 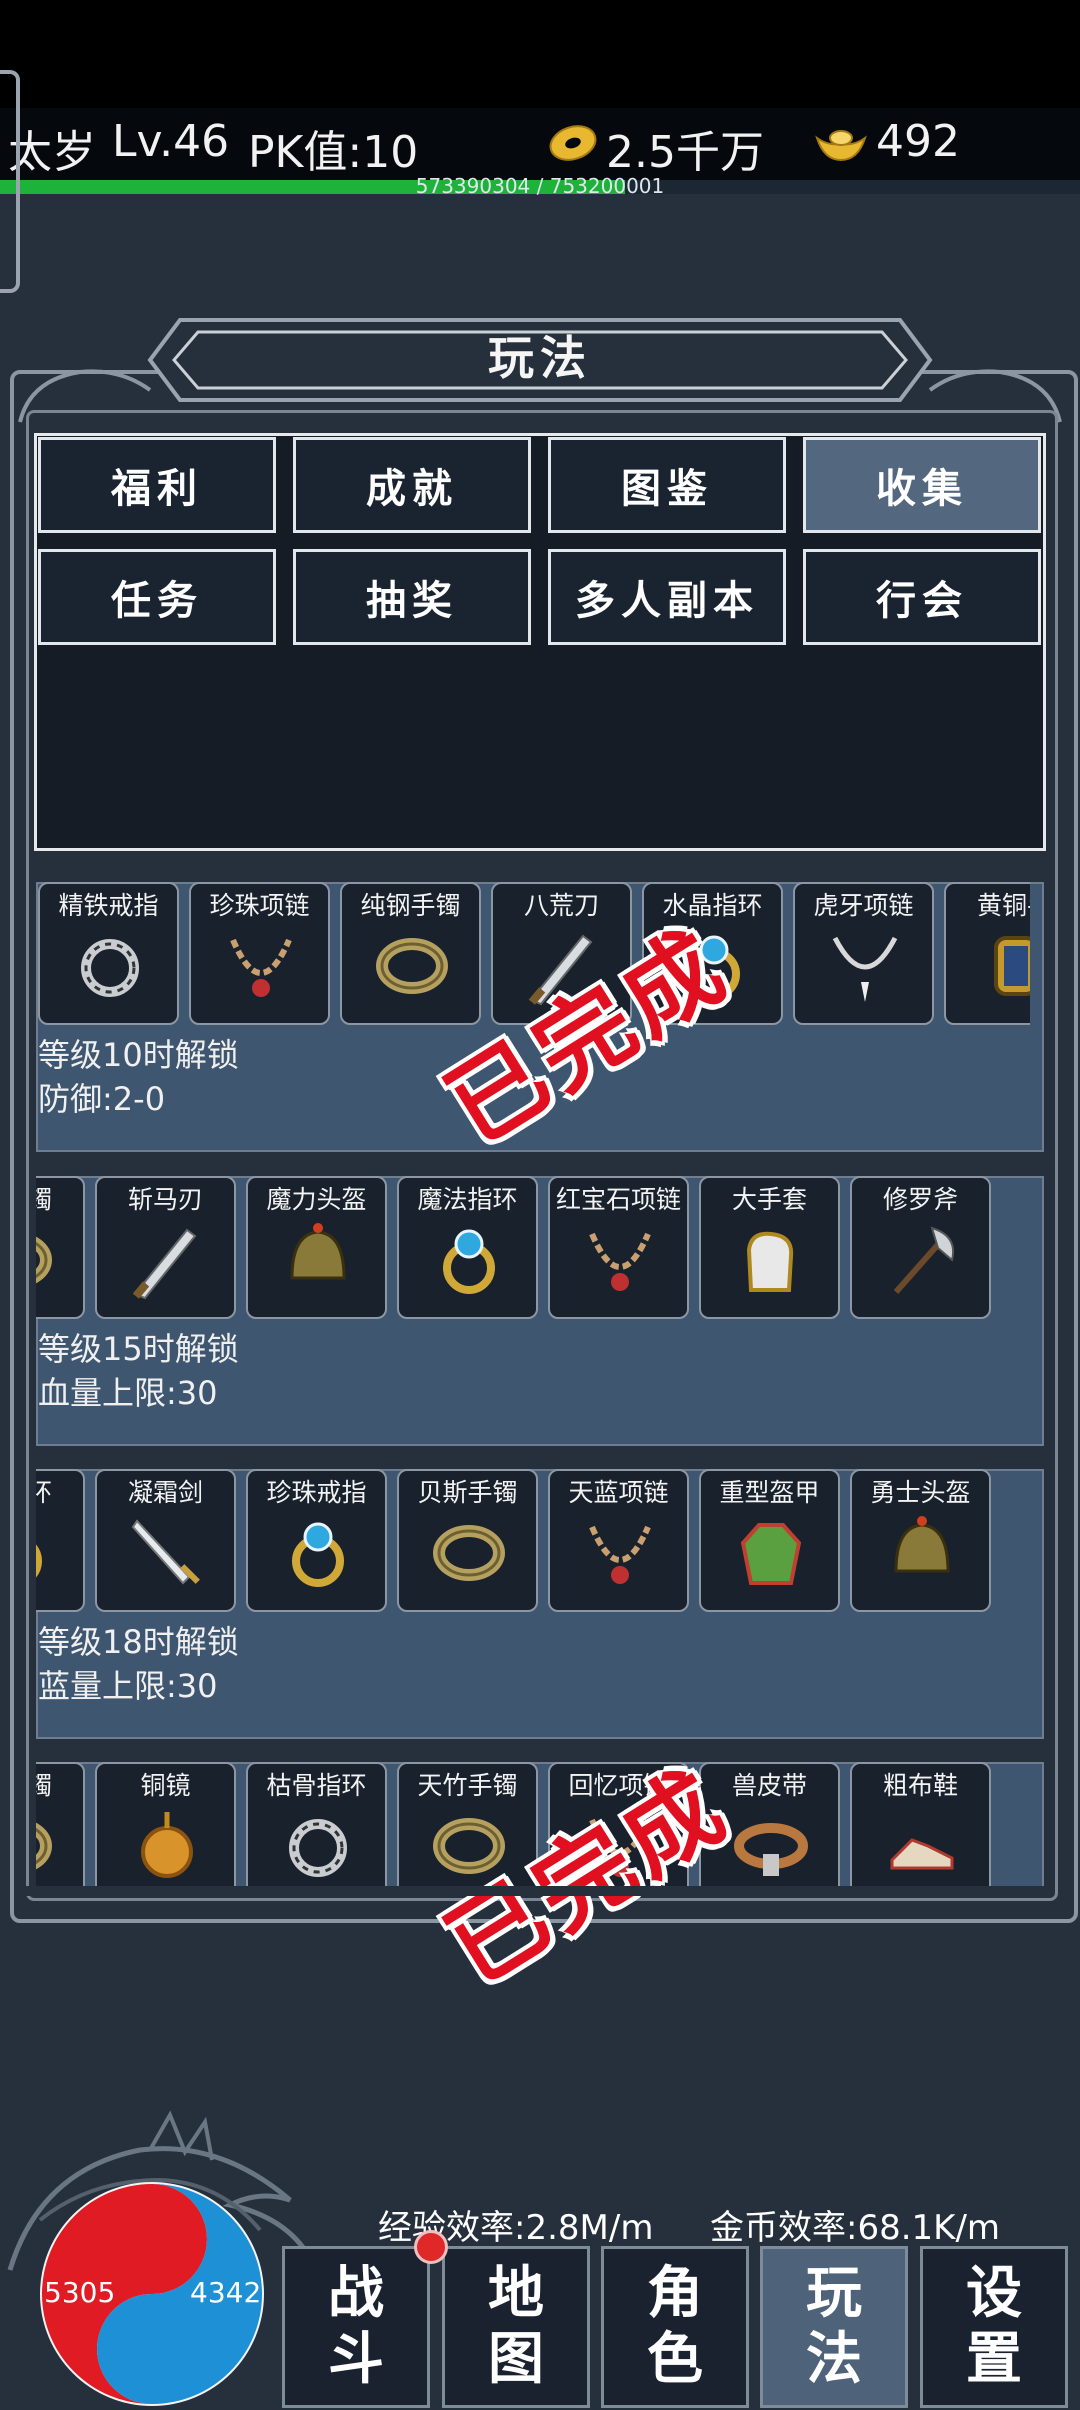 What do you see at coordinates (333, 152) in the screenshot?
I see `pk-value: PK值:10` at bounding box center [333, 152].